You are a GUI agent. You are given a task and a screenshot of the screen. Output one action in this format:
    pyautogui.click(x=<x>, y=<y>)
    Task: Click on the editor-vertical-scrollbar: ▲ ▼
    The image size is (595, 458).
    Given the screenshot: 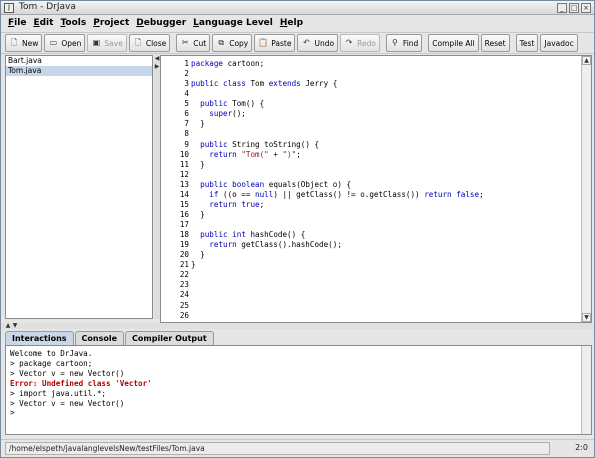 What is the action you would take?
    pyautogui.click(x=586, y=189)
    